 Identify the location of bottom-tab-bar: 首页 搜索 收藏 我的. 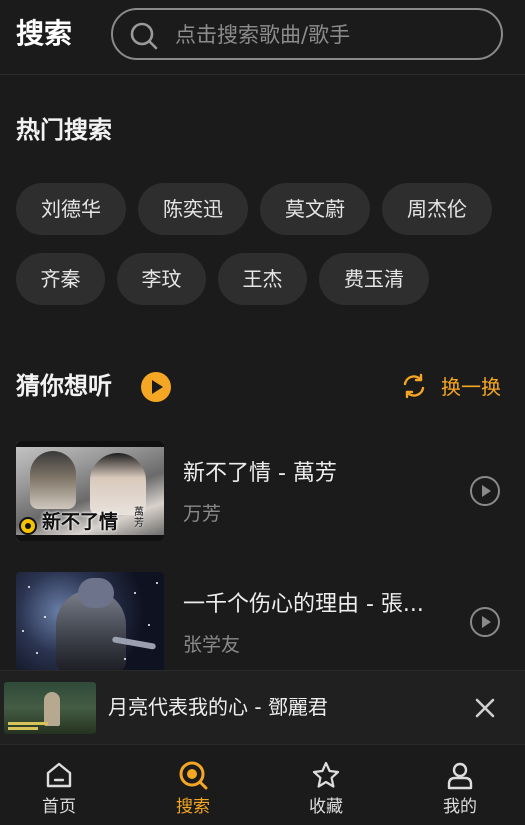
(262, 785).